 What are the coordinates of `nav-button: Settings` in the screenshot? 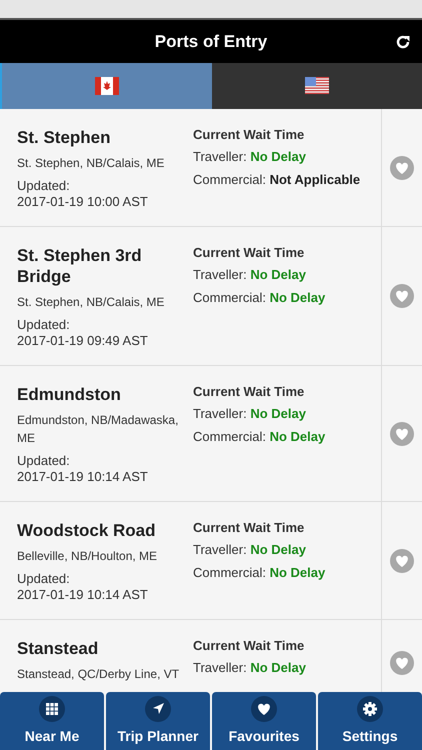 It's located at (370, 721).